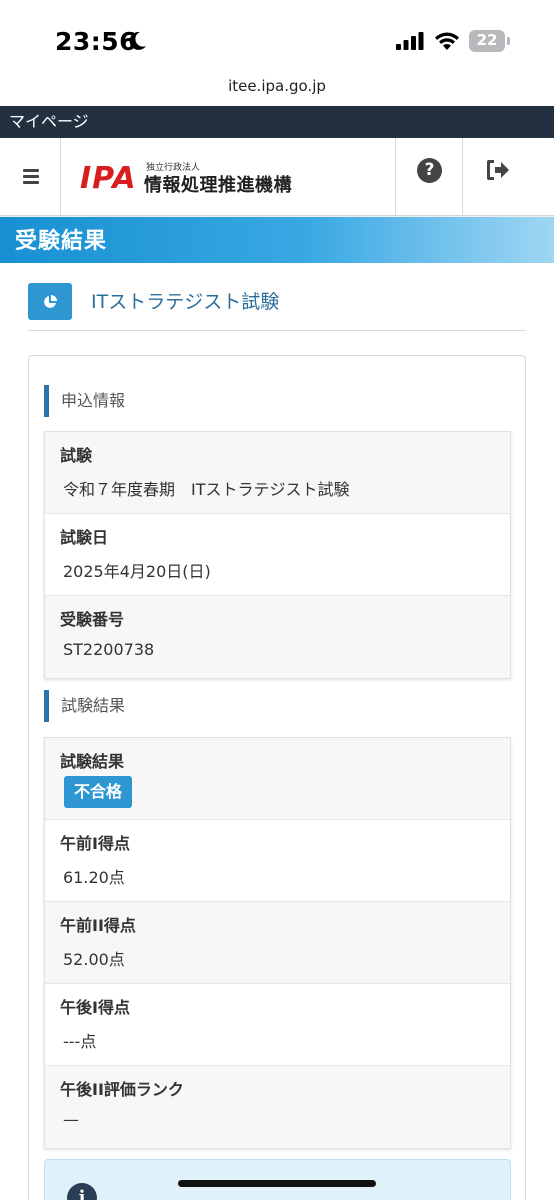 The height and width of the screenshot is (1200, 554). What do you see at coordinates (185, 302) in the screenshot?
I see `exam-title: ITストラテジスト試験` at bounding box center [185, 302].